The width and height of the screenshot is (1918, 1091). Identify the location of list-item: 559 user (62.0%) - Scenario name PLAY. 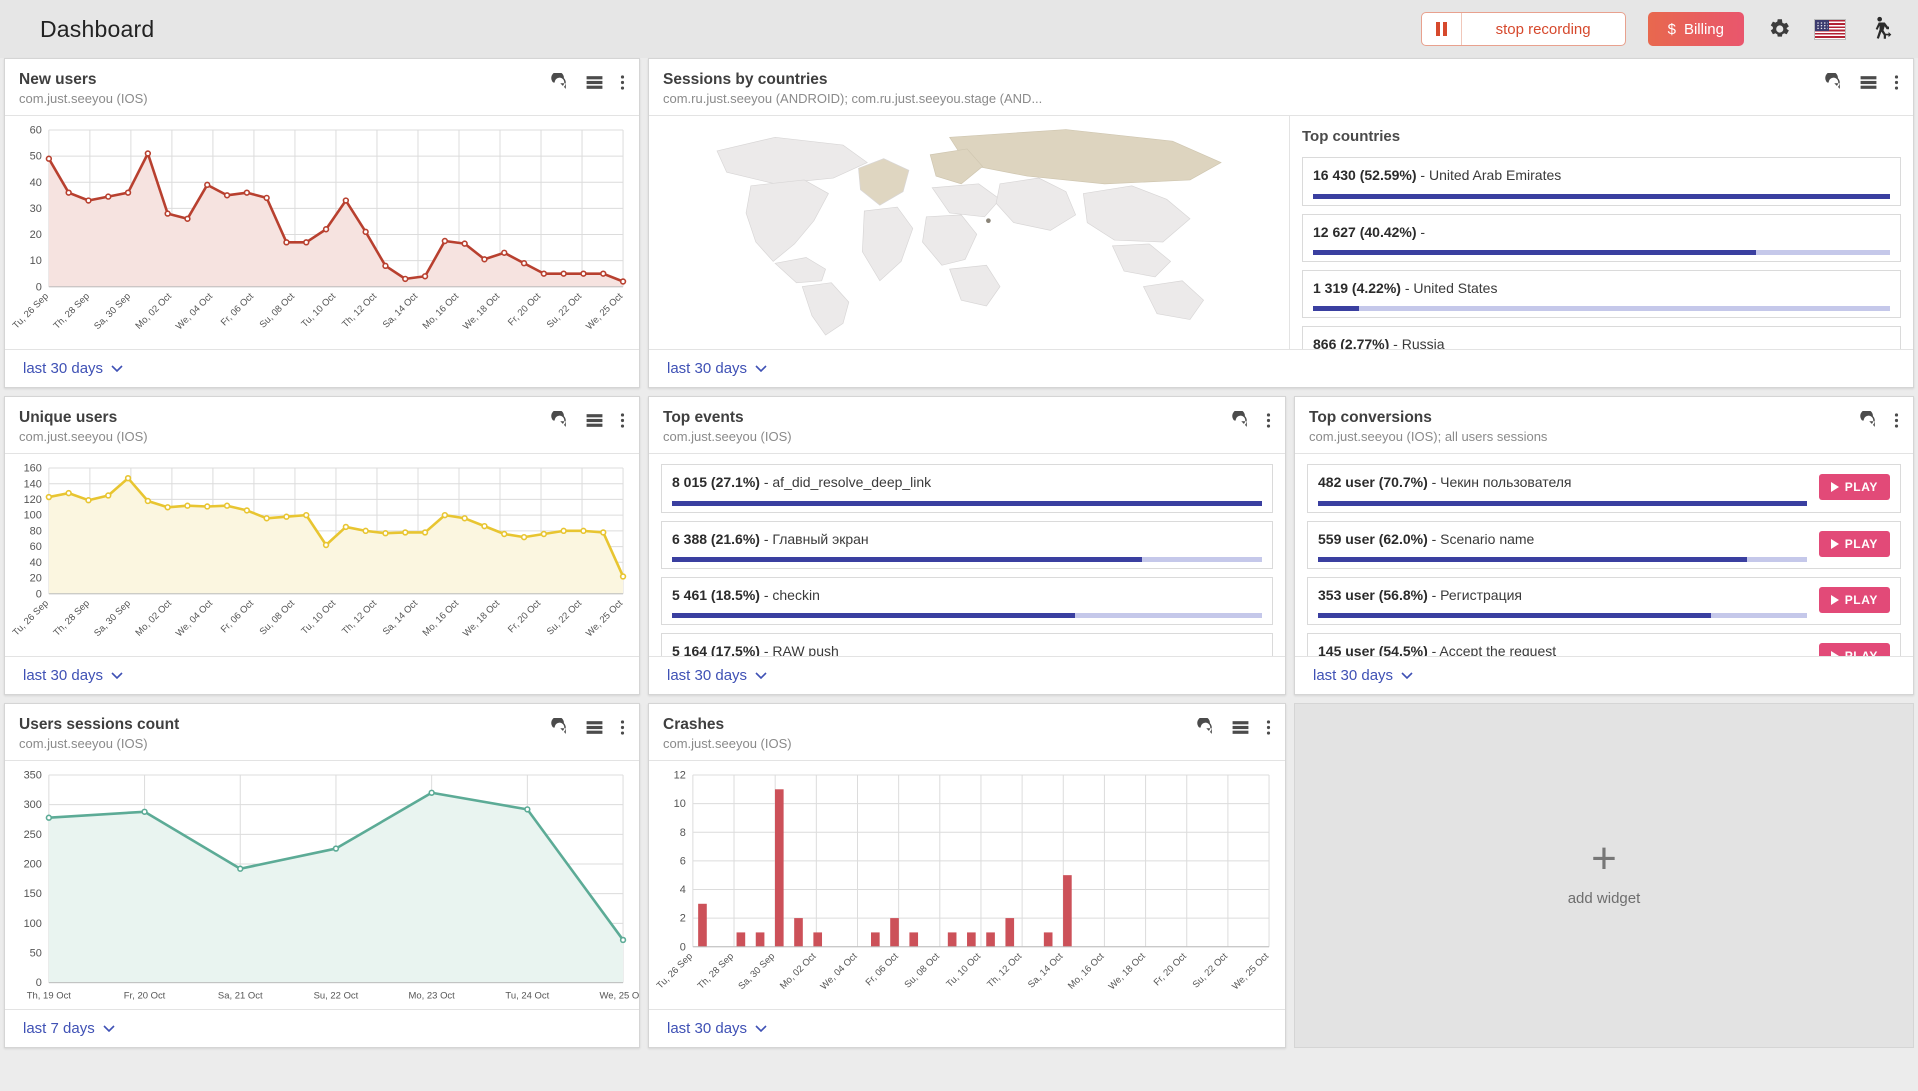
(1604, 544).